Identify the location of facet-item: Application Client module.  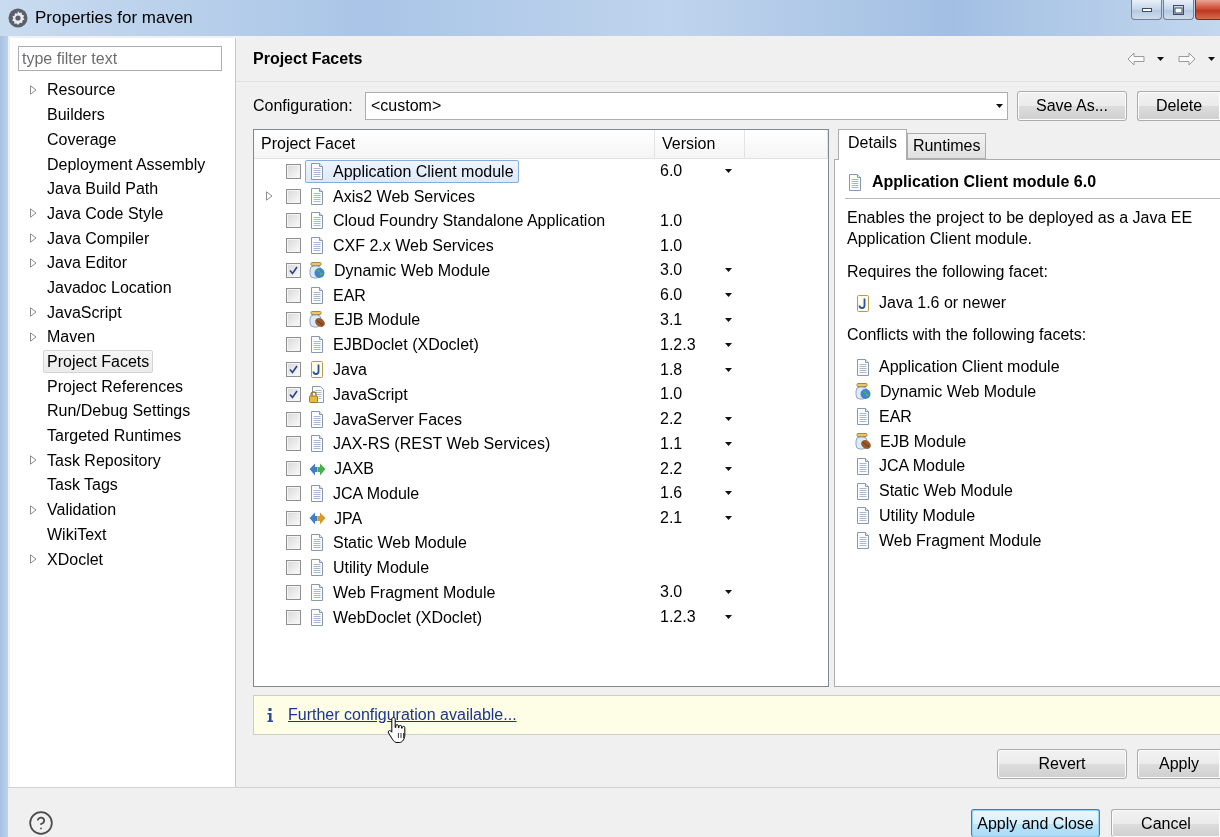
(412, 171).